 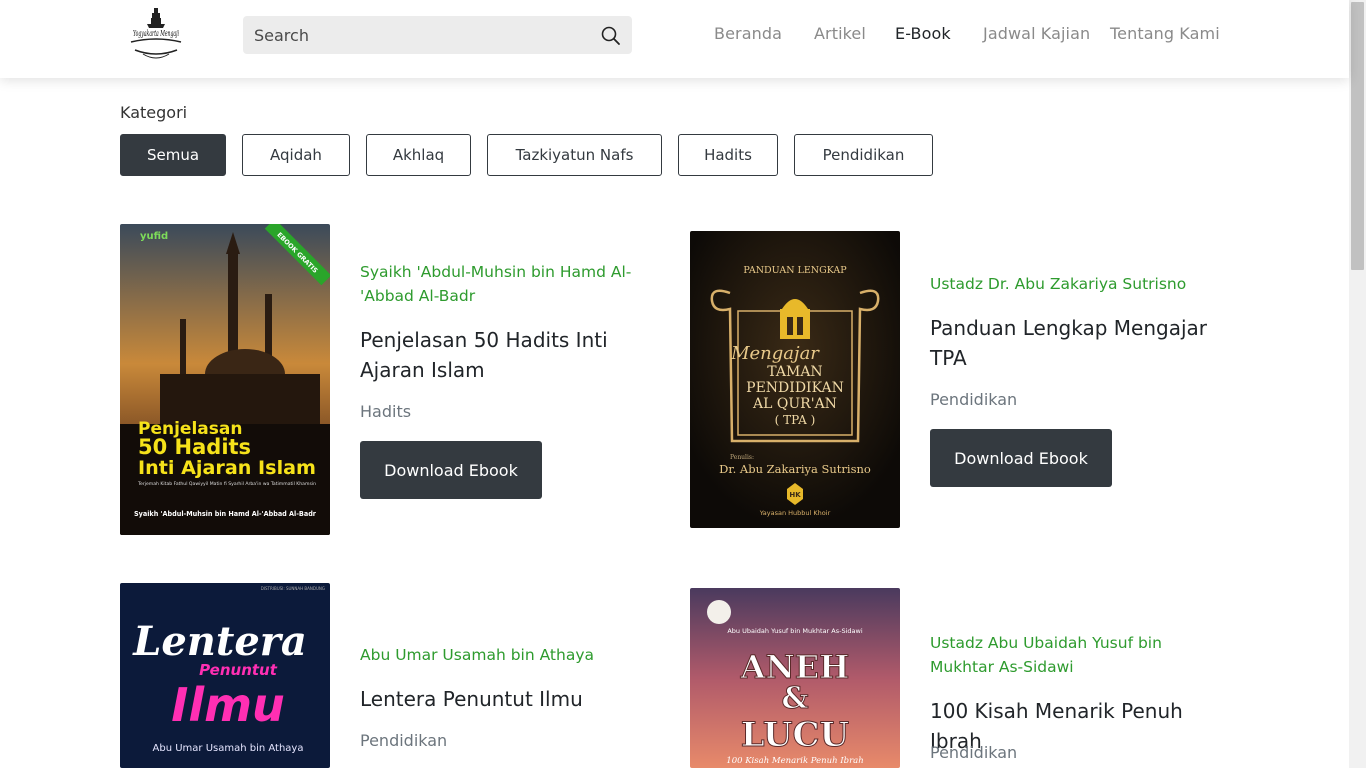 What do you see at coordinates (795, 469) in the screenshot?
I see `cover2-author: Dr. Abu Zakariya Sutrisno` at bounding box center [795, 469].